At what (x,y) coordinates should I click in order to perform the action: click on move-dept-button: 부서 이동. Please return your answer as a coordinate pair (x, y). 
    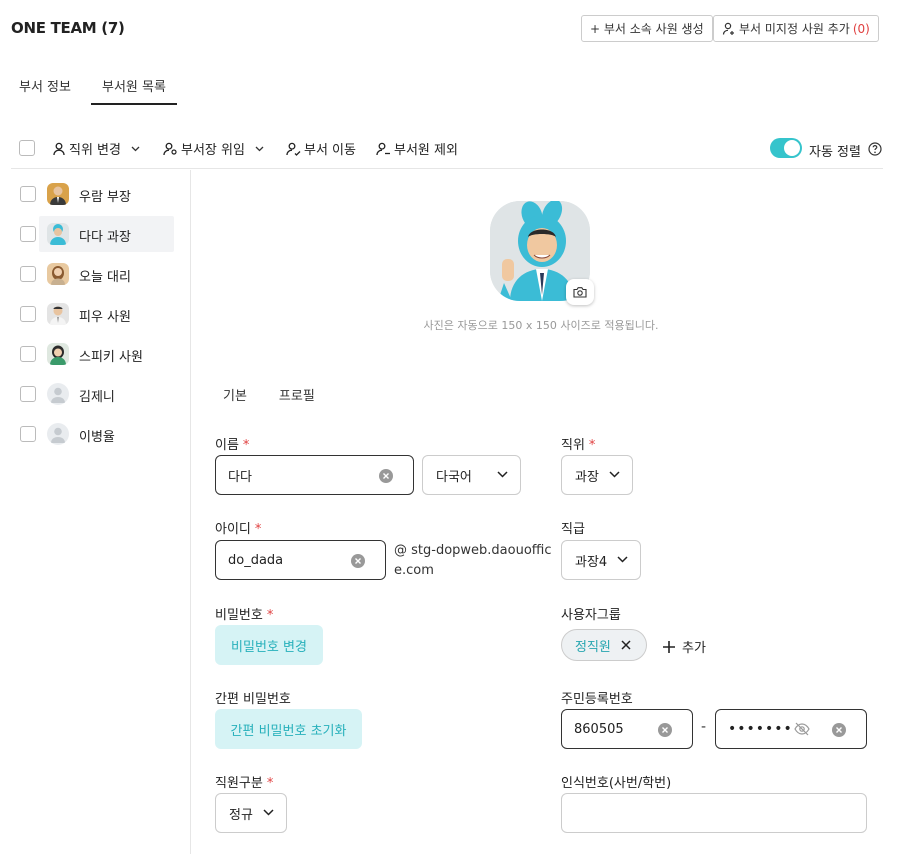
    Looking at the image, I should click on (321, 148).